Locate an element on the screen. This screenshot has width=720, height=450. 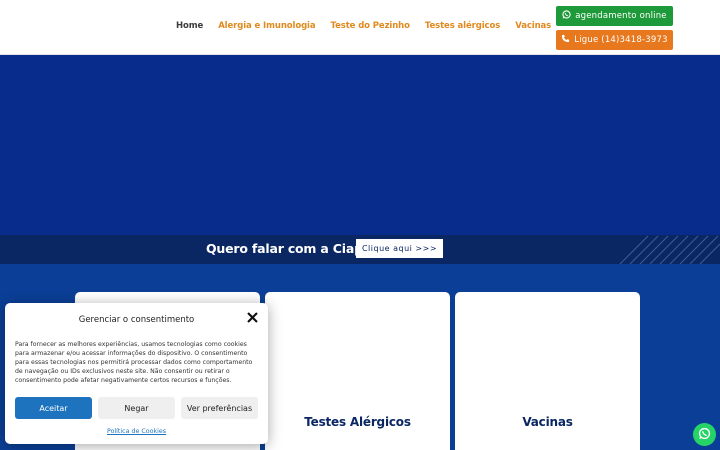
nav-testes-alergicos: Testes alérgicos is located at coordinates (462, 26).